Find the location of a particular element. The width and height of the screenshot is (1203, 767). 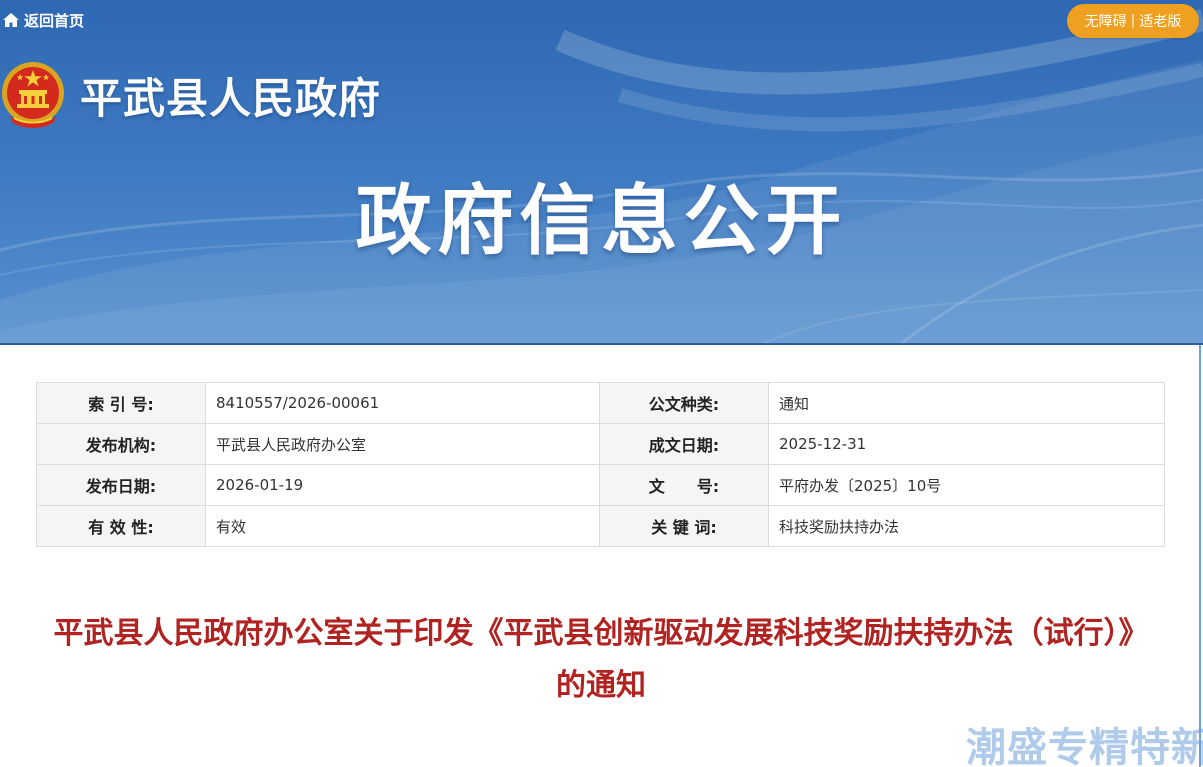

table-row: 索 引 号: 8410557/2026-00061 公文种类: 通知 is located at coordinates (600, 403).